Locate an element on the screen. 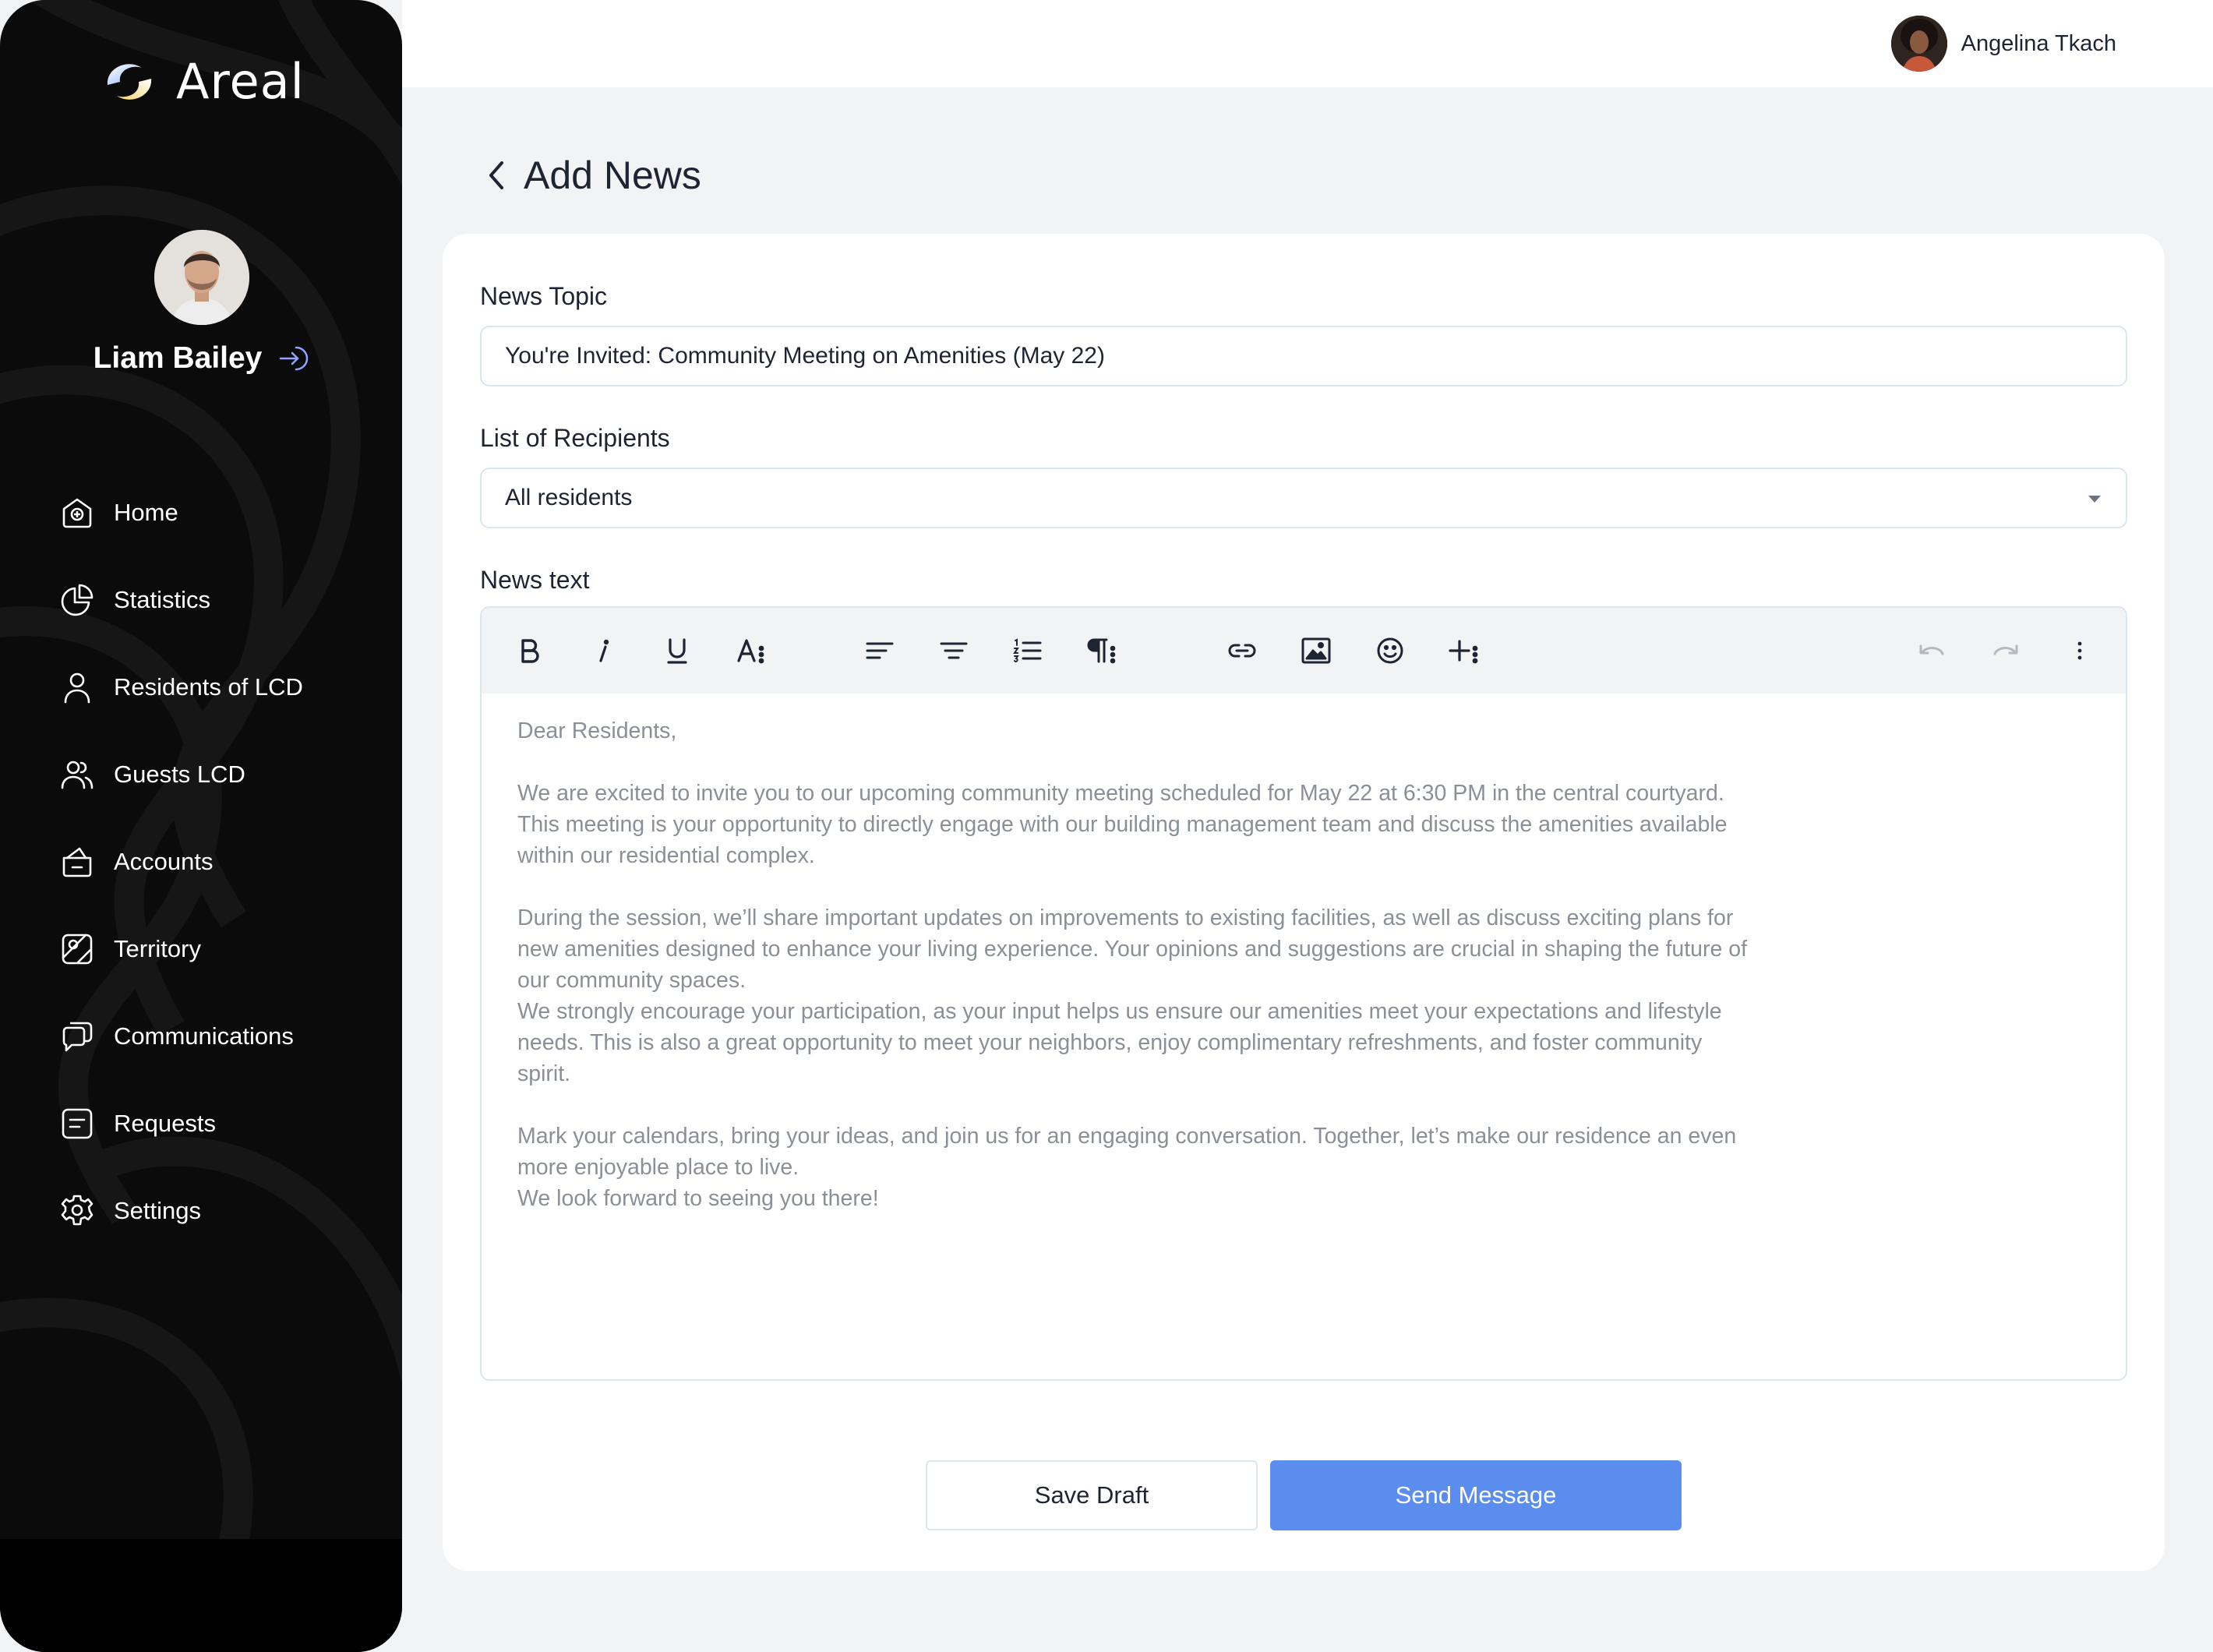  font-size-icon is located at coordinates (750, 652).